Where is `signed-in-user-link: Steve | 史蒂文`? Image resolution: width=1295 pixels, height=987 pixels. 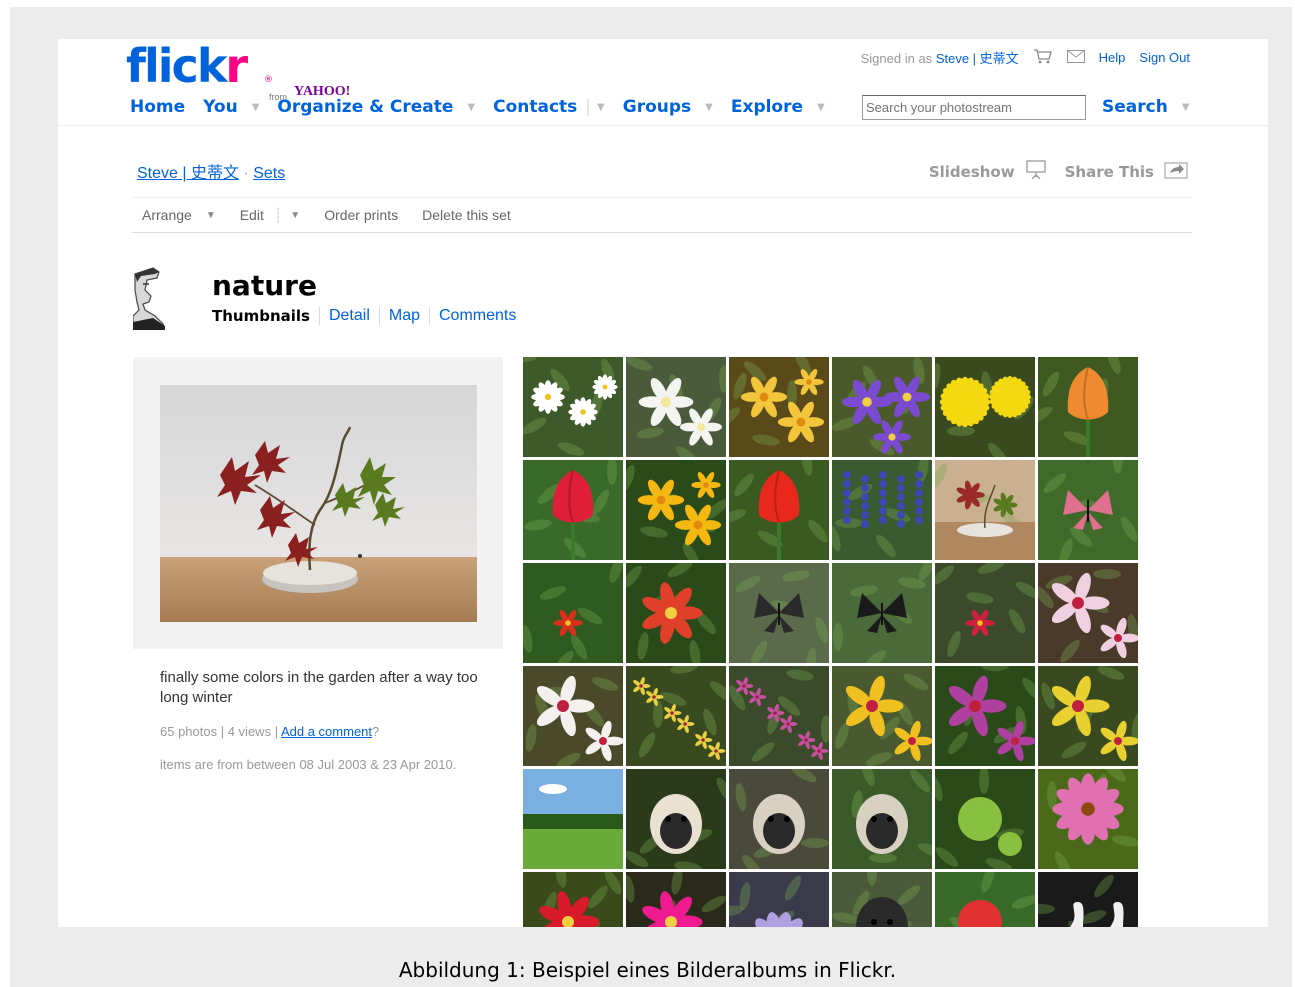
signed-in-user-link: Steve | 史蒂文 is located at coordinates (977, 58).